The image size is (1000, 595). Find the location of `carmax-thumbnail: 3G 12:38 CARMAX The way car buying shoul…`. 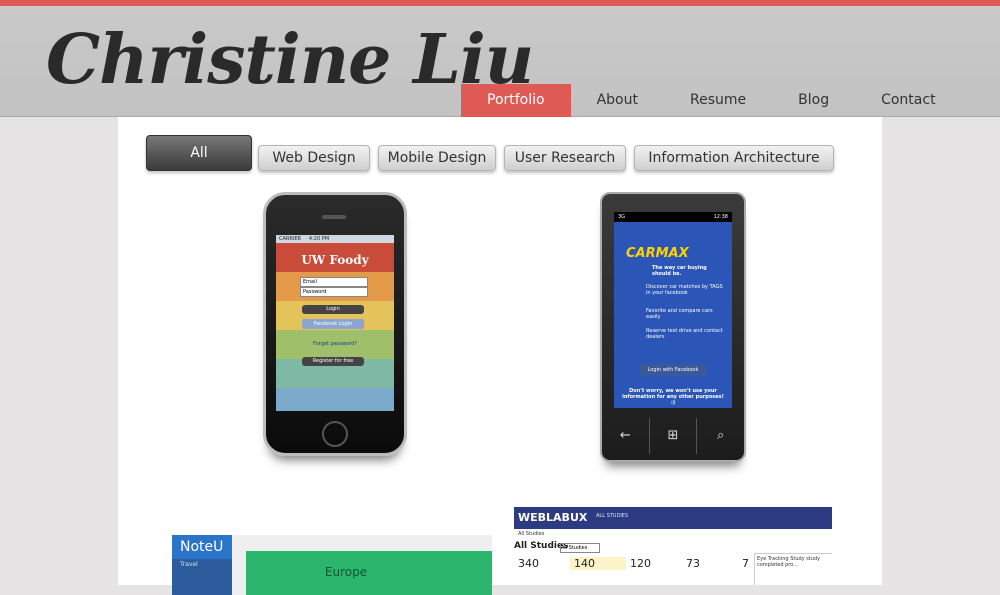

carmax-thumbnail: 3G 12:38 CARMAX The way car buying shoul… is located at coordinates (673, 327).